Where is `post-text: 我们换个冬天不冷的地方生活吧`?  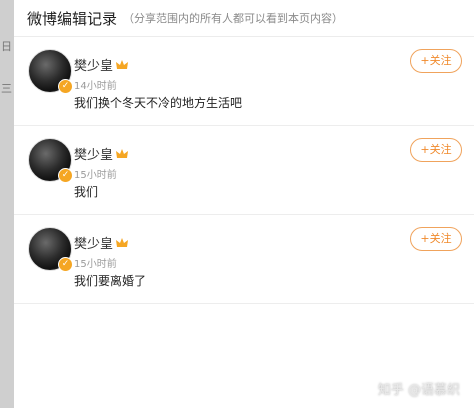
post-text: 我们换个冬天不冷的地方生活吧 is located at coordinates (158, 103).